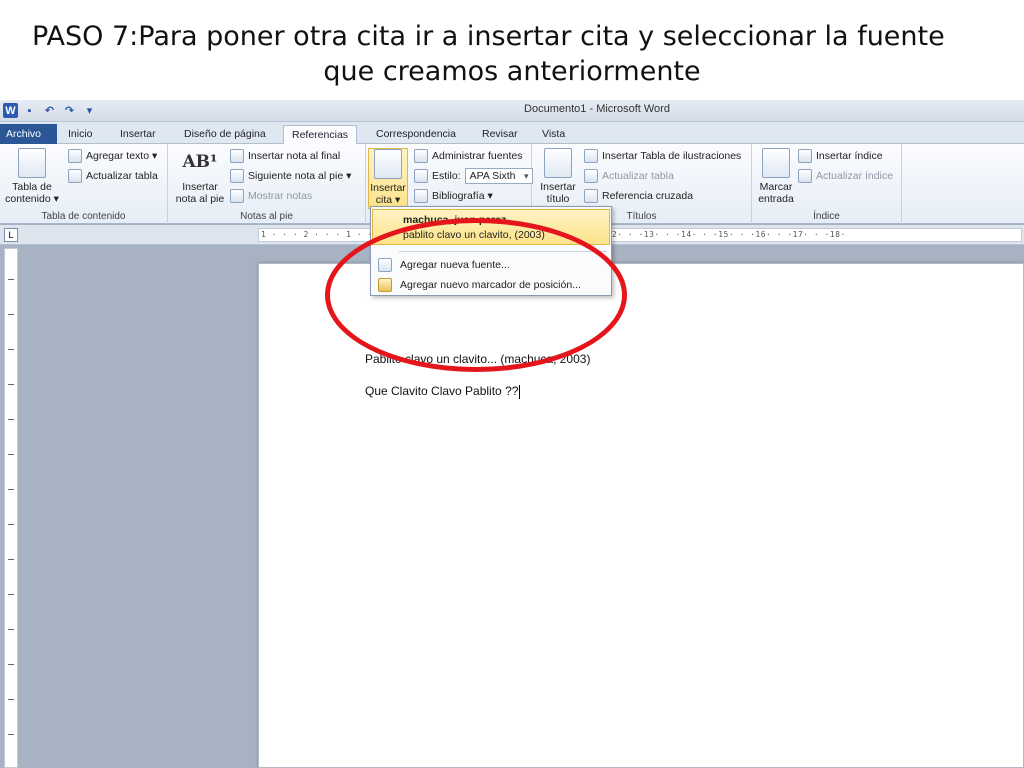  Describe the element at coordinates (28, 134) in the screenshot. I see `tab-archivo: Archivo` at that location.